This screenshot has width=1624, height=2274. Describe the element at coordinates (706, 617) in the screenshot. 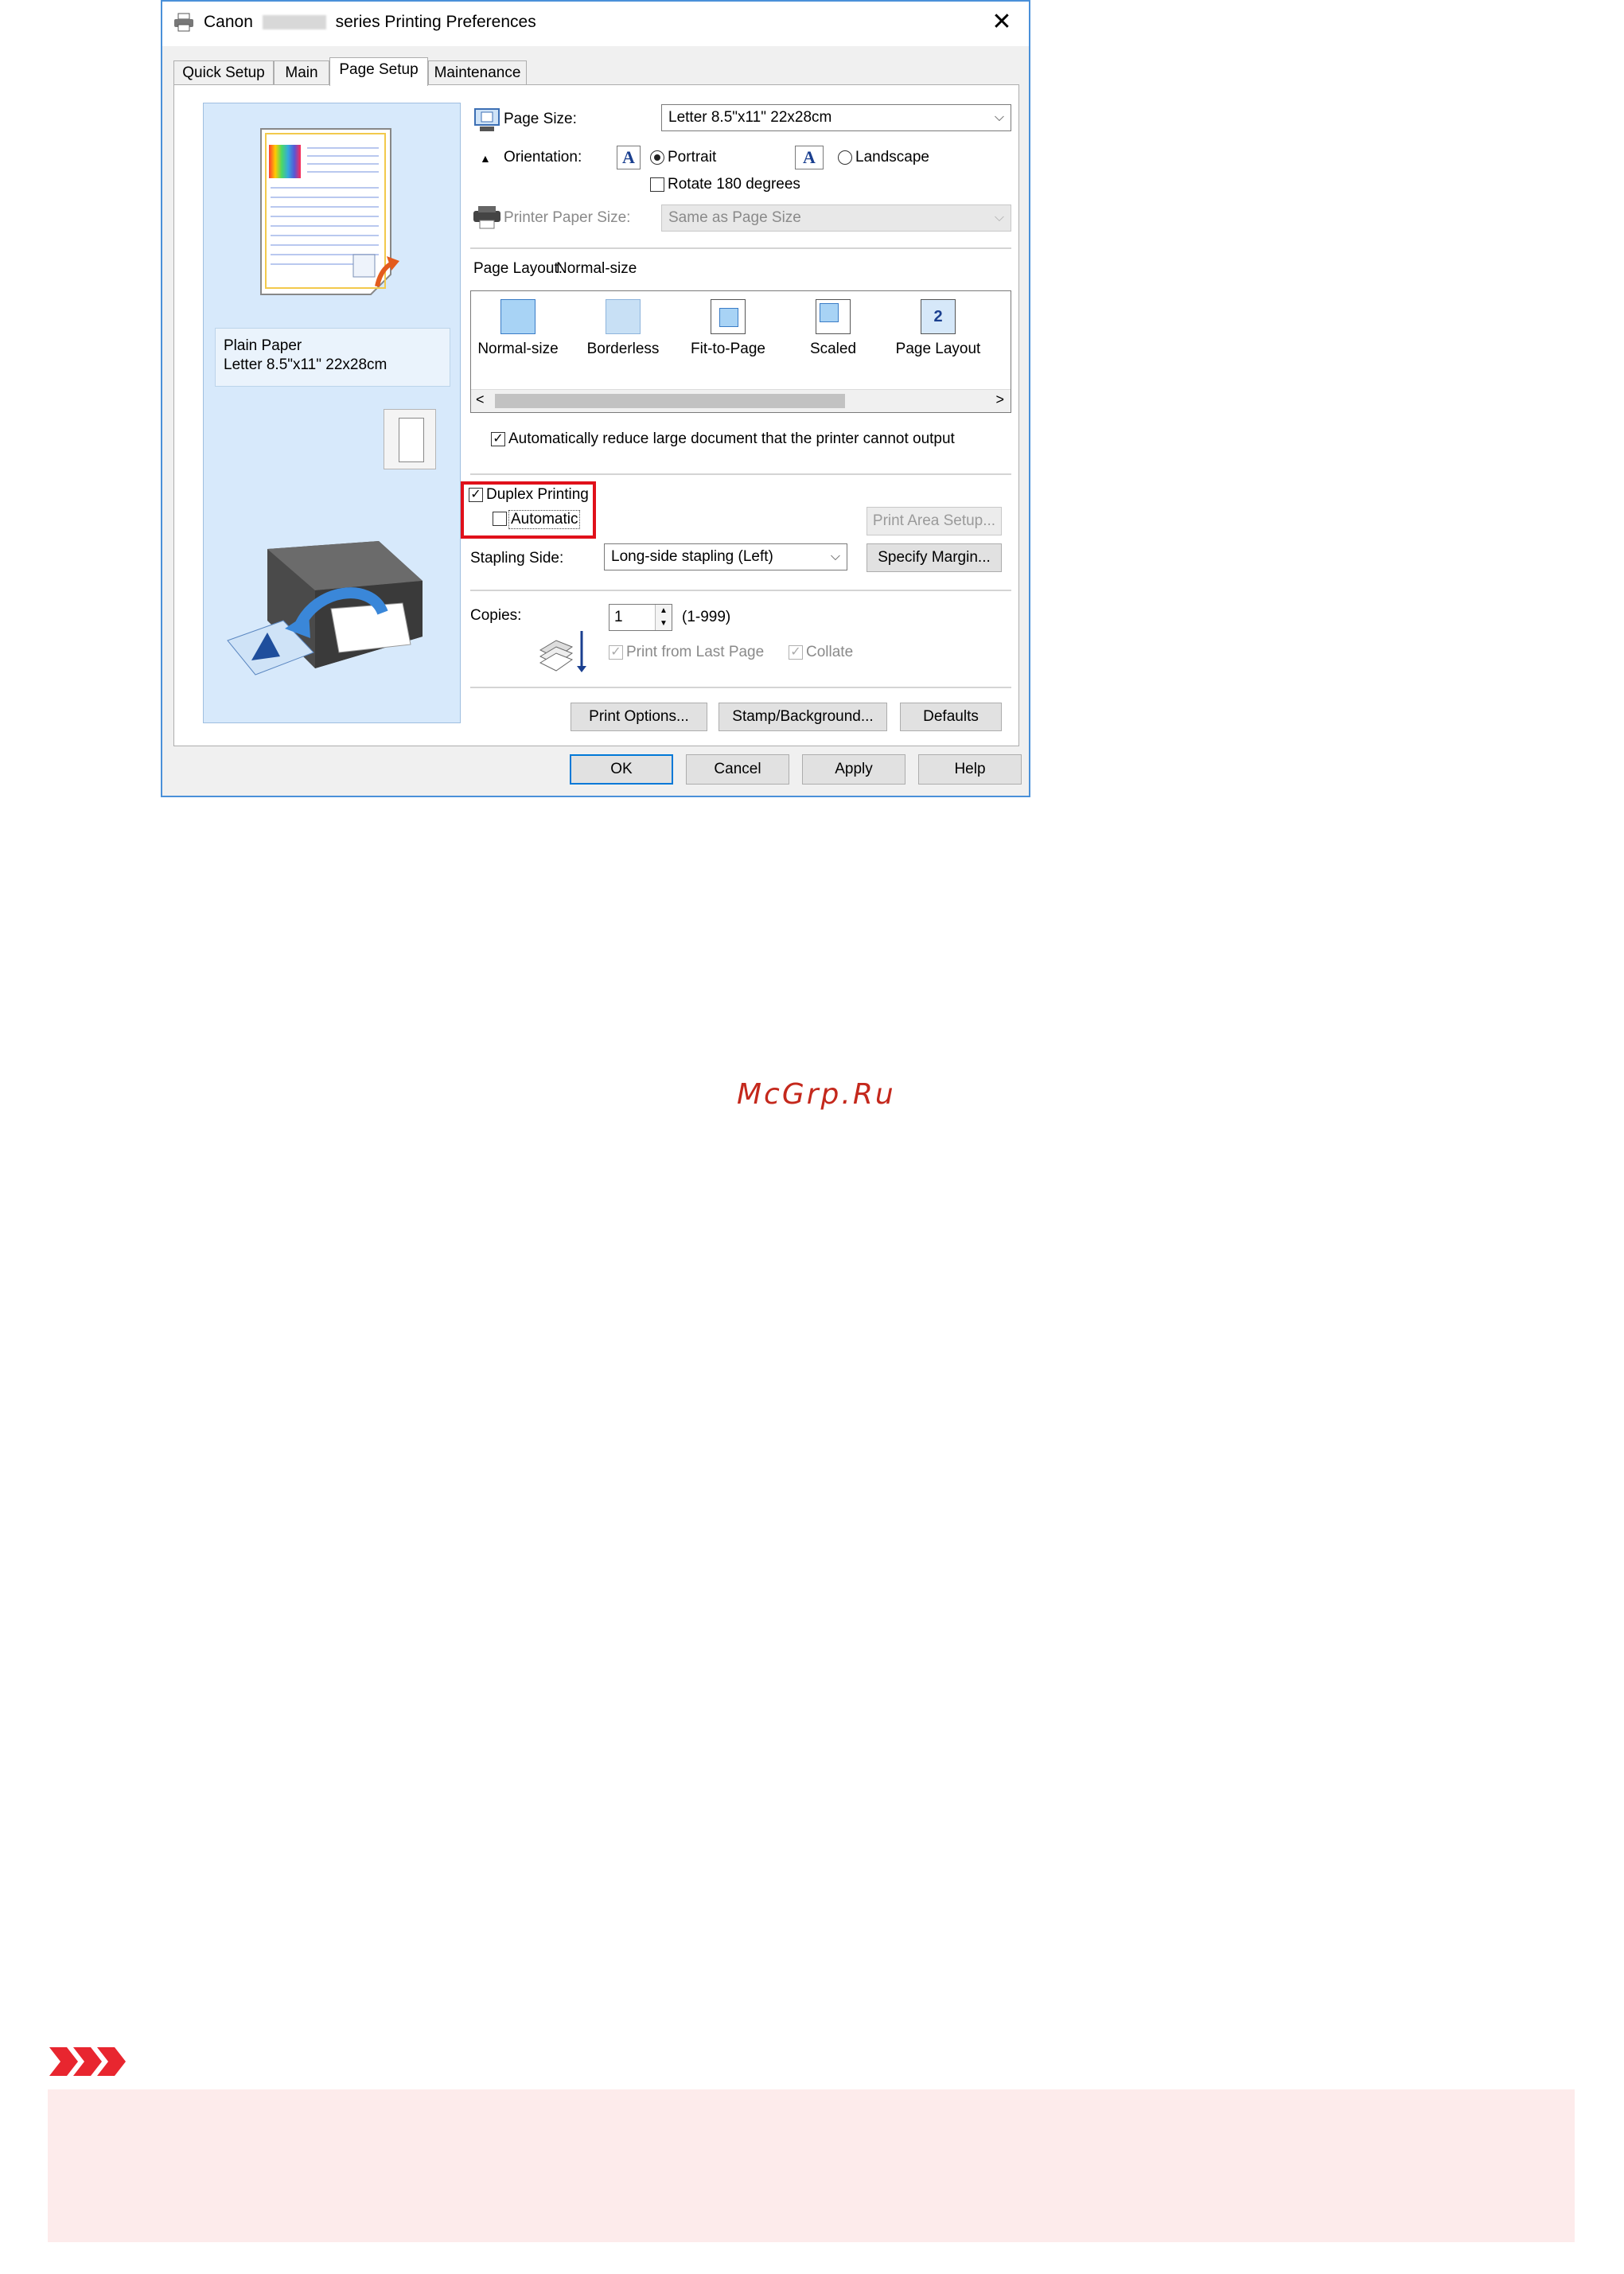

I see `copies-range: (1-999)` at that location.